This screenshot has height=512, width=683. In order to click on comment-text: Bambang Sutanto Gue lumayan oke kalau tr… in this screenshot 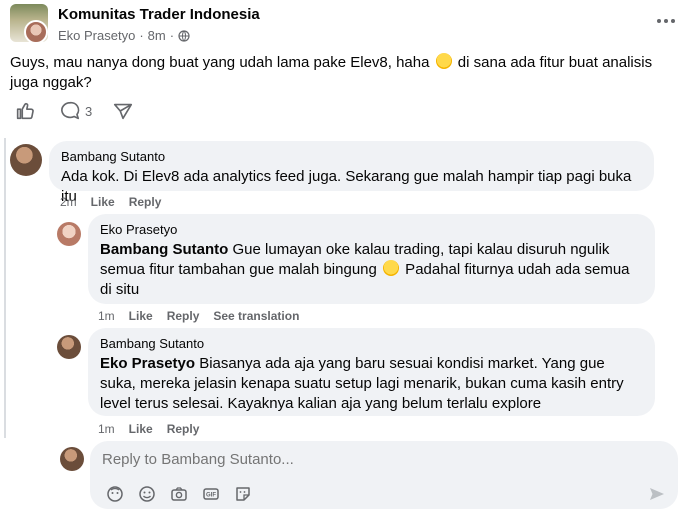, I will do `click(371, 270)`.